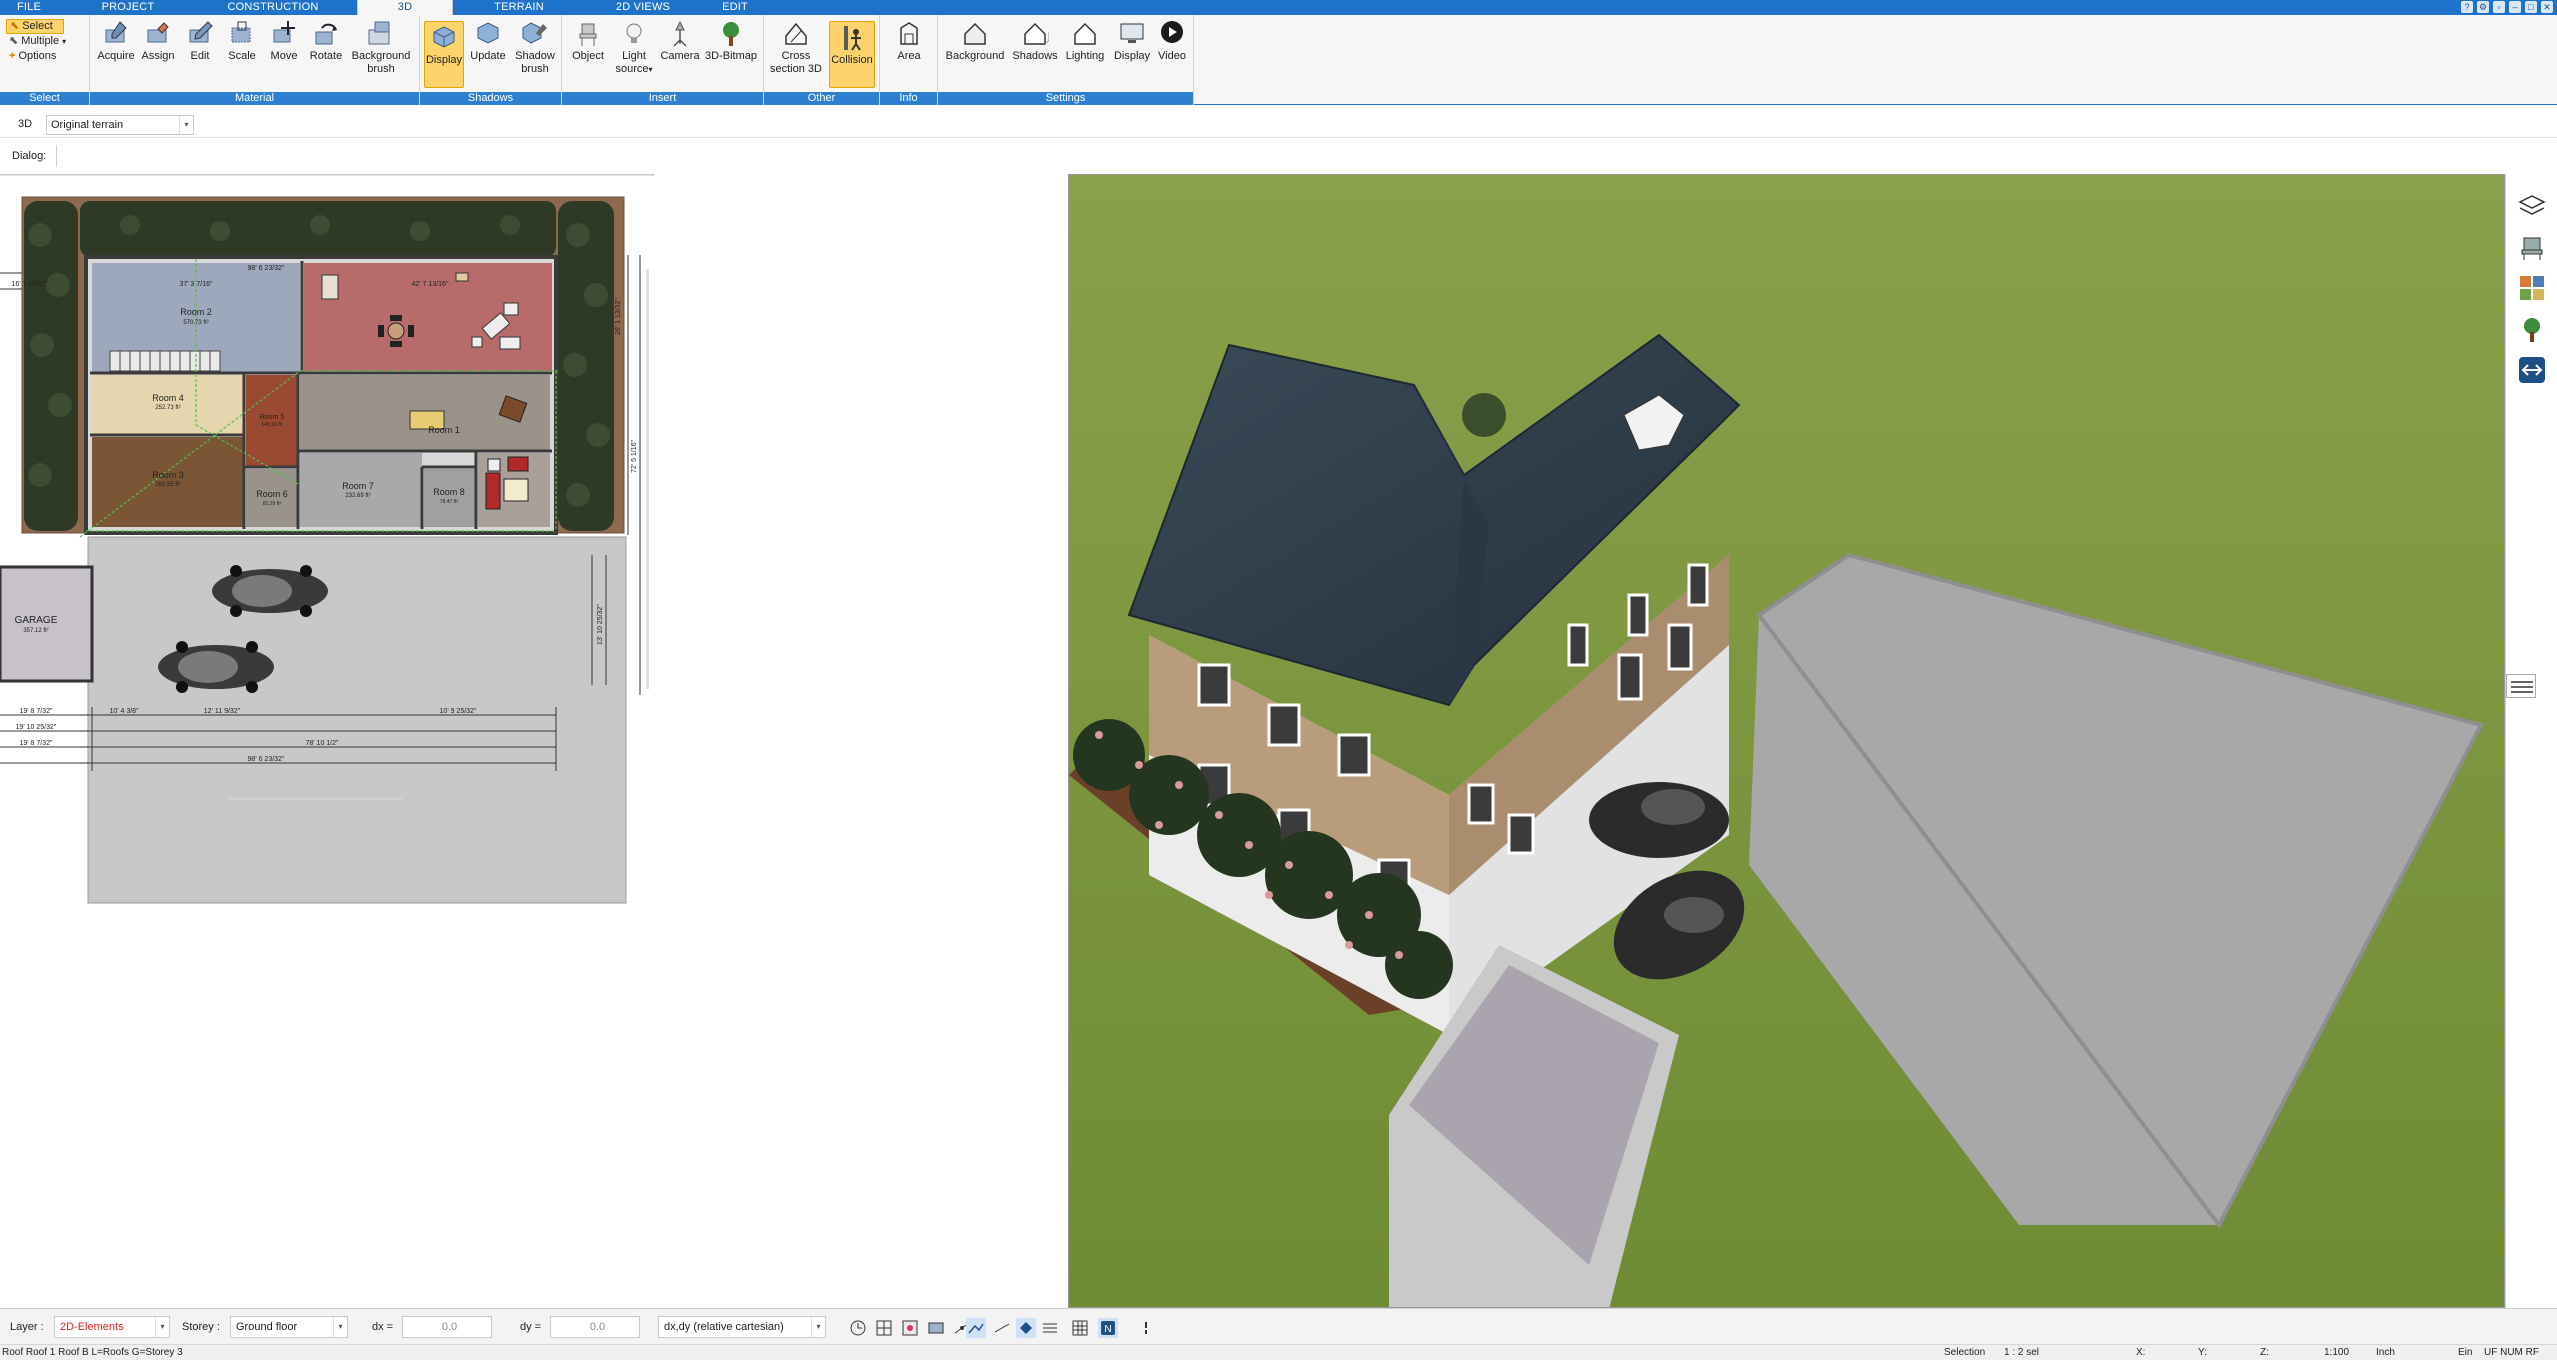 This screenshot has height=1360, width=2557. What do you see at coordinates (519, 7) in the screenshot?
I see `tab-terrain: TERRAIN` at bounding box center [519, 7].